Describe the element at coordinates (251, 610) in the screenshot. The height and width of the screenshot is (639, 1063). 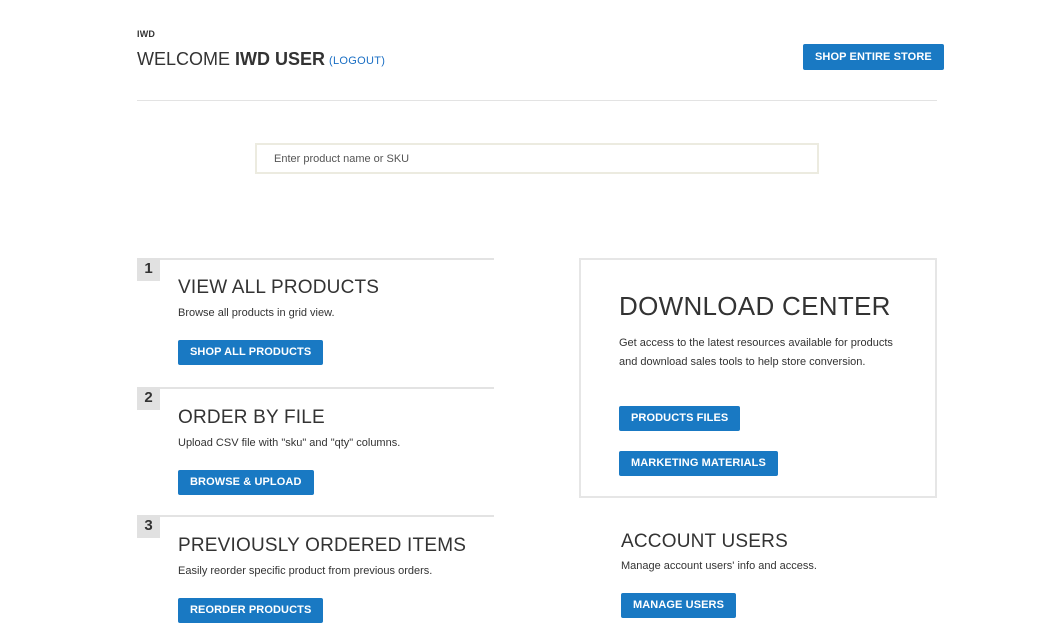
I see `reorder-products-button: REORDER PRODUCTS` at that location.